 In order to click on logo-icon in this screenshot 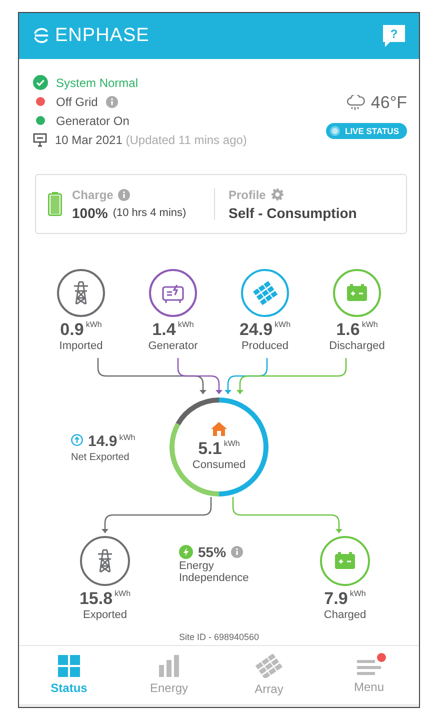, I will do `click(41, 35)`.